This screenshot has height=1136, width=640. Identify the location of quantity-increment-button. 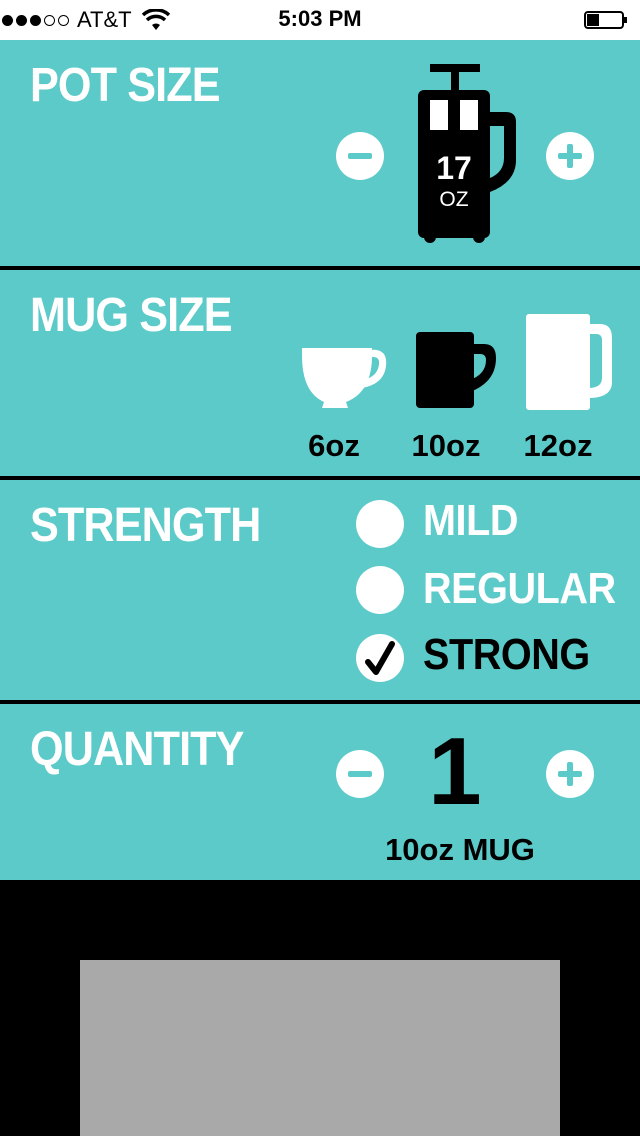
(570, 774).